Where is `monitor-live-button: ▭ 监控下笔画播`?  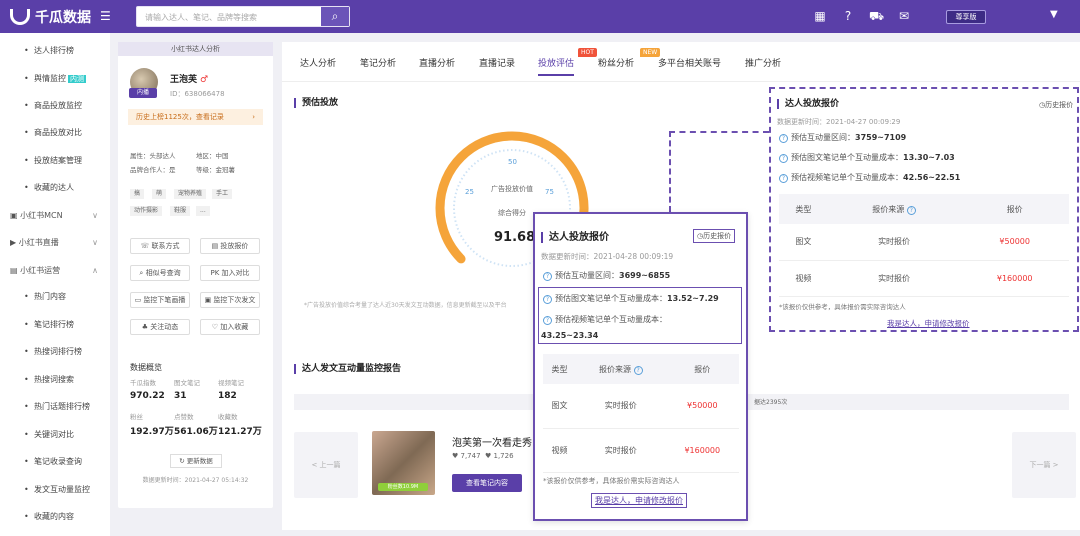
monitor-live-button: ▭ 监控下笔画播 is located at coordinates (160, 300).